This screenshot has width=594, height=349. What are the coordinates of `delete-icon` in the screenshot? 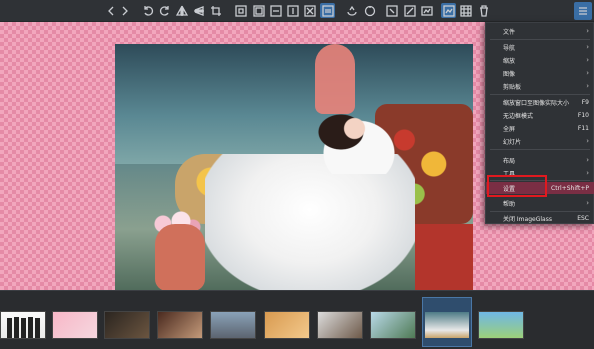 It's located at (483, 10).